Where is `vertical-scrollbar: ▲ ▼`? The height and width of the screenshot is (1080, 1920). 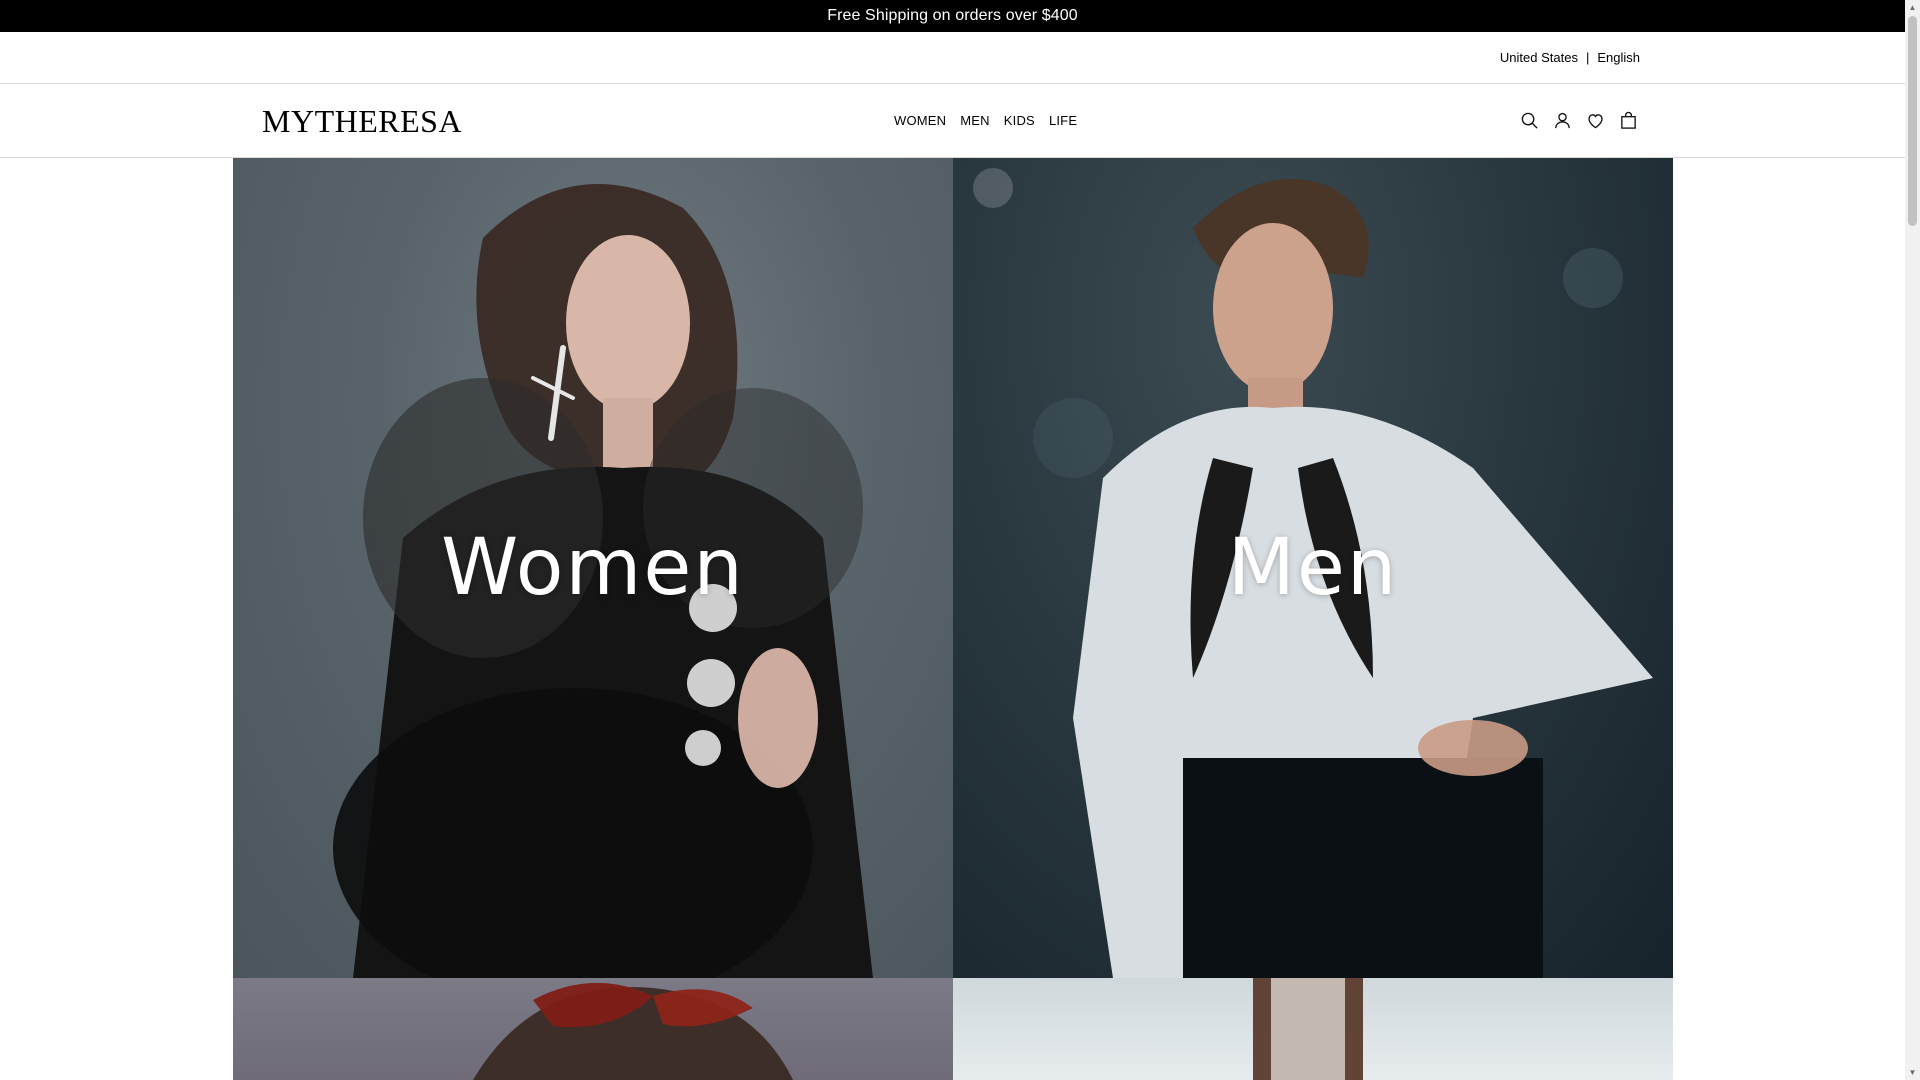 vertical-scrollbar: ▲ ▼ is located at coordinates (1912, 540).